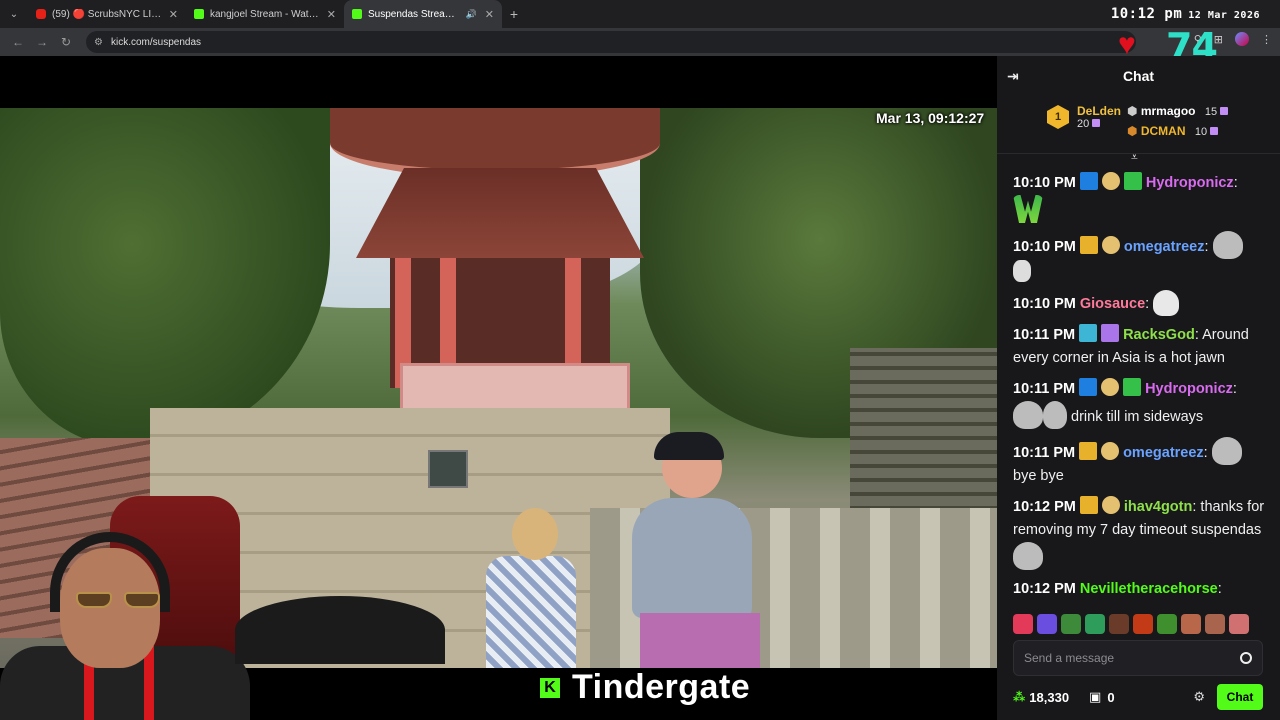 The width and height of the screenshot is (1280, 720). What do you see at coordinates (156, 42) in the screenshot?
I see `url-text: kick.com/suspendas` at bounding box center [156, 42].